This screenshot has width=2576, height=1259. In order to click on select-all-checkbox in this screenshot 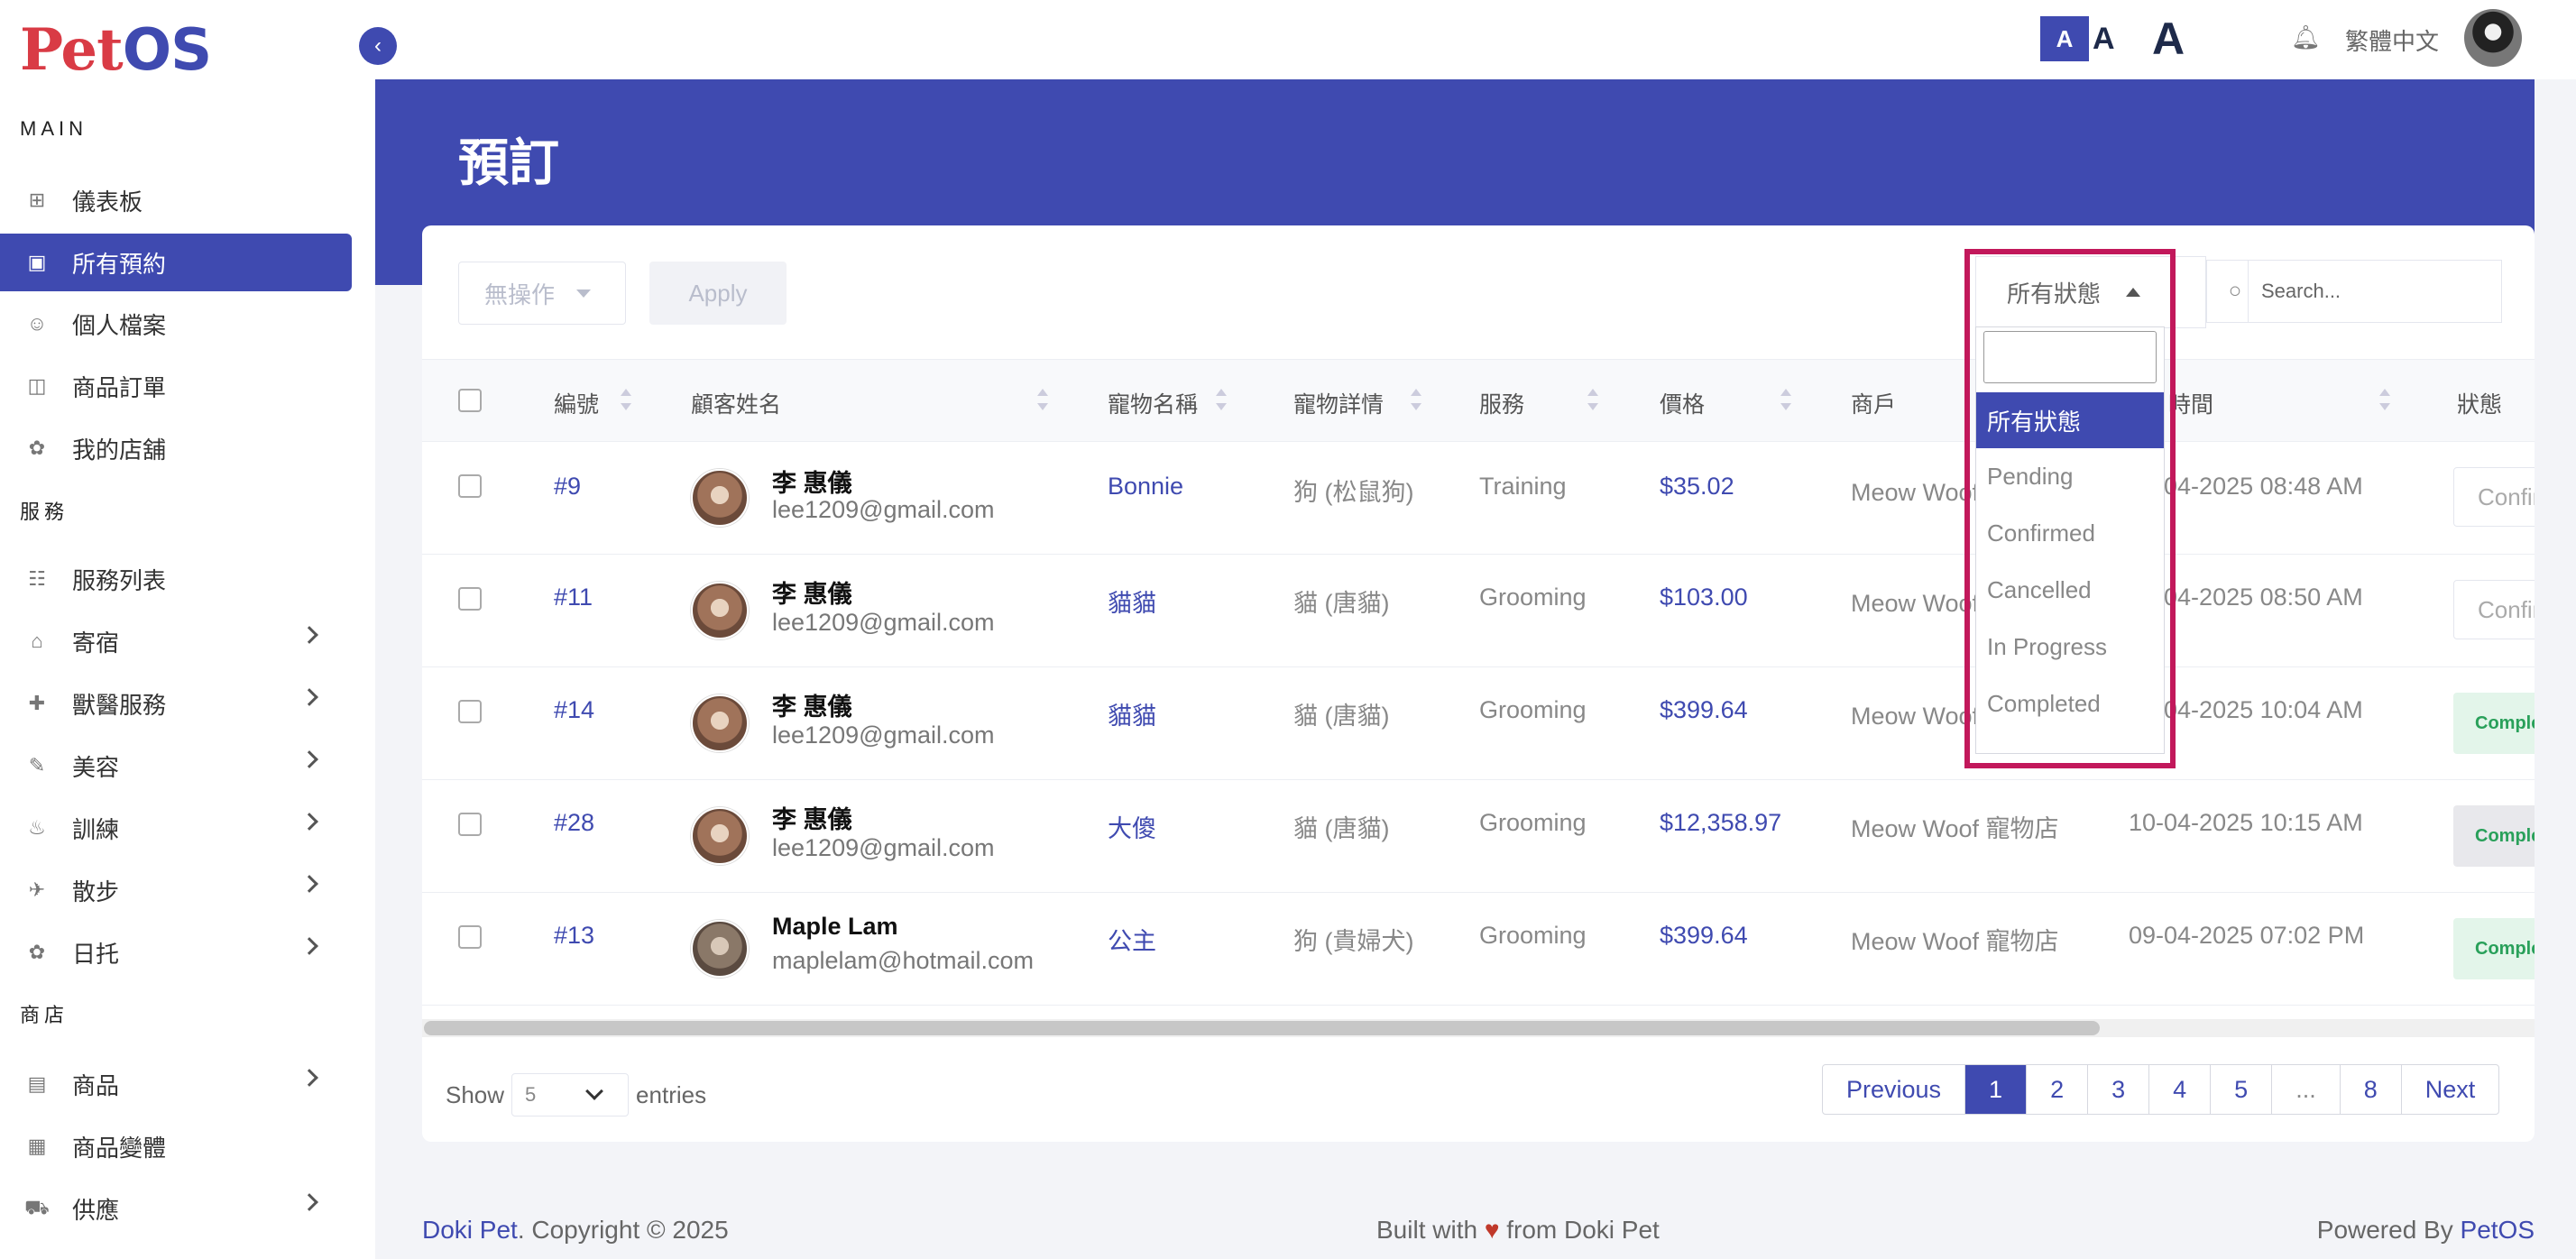, I will do `click(470, 400)`.